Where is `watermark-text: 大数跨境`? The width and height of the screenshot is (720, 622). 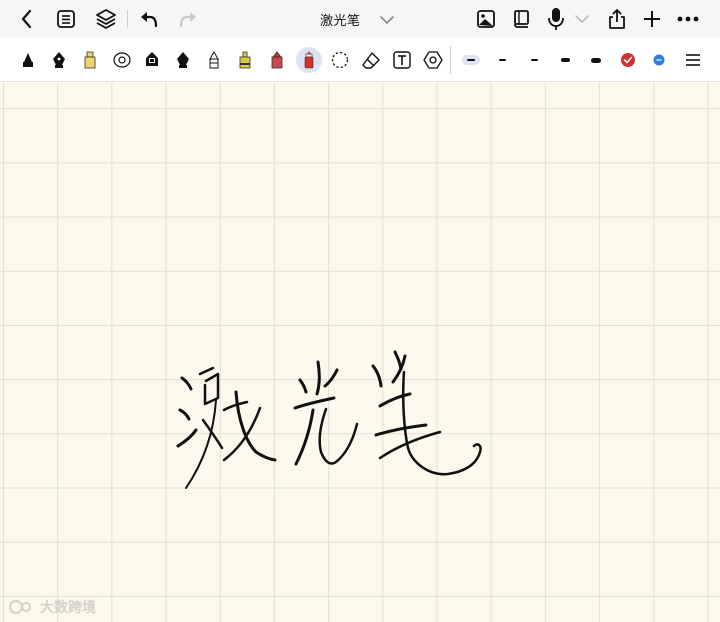
watermark-text: 大数跨境 is located at coordinates (68, 608).